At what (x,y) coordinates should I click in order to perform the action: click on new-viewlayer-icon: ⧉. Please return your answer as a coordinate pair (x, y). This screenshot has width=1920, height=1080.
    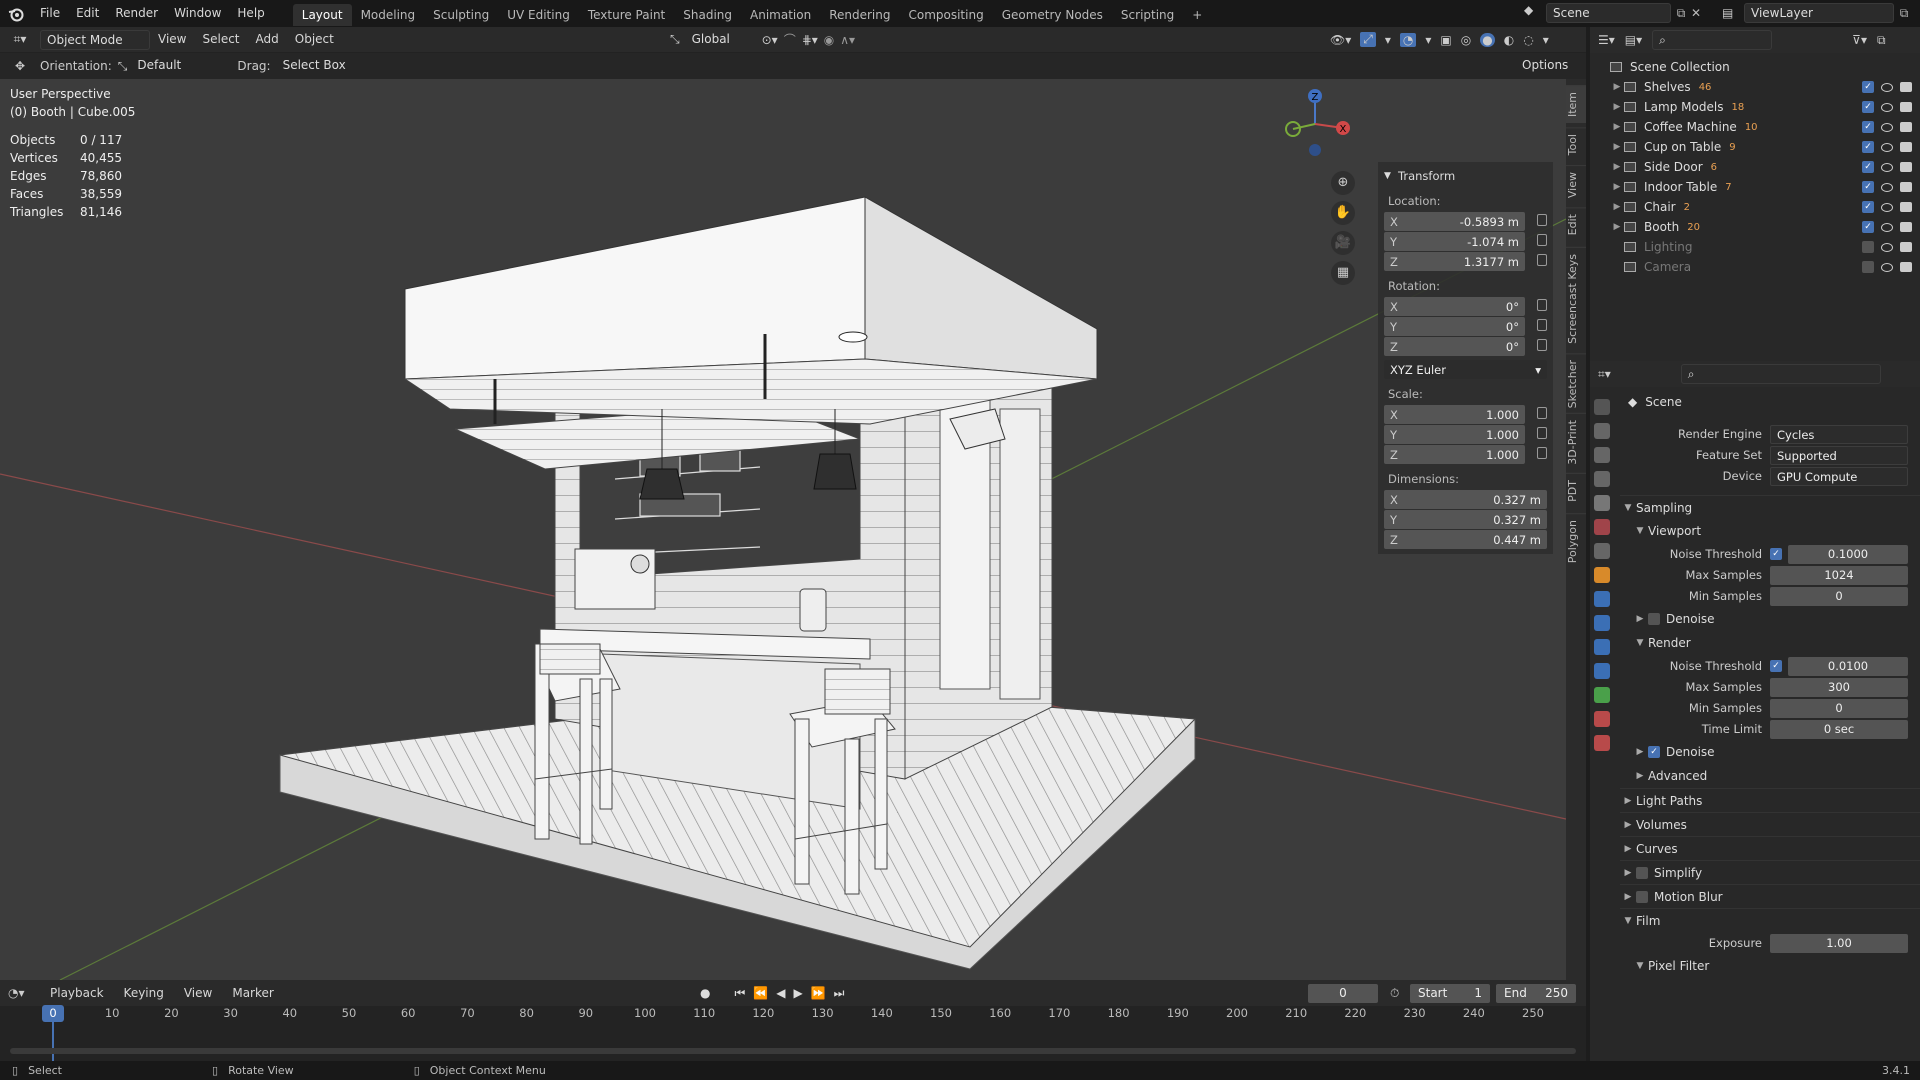
    Looking at the image, I should click on (1904, 13).